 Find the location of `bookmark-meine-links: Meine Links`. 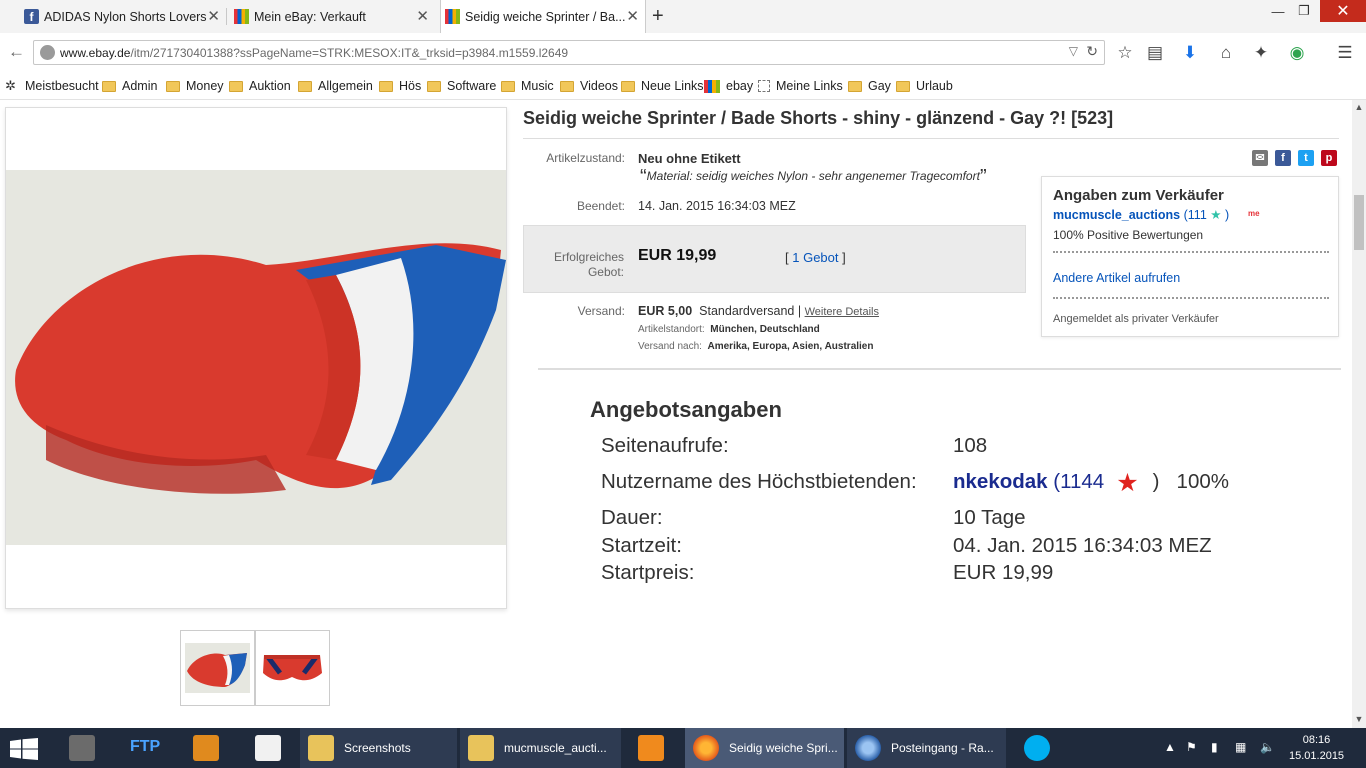

bookmark-meine-links: Meine Links is located at coordinates (800, 86).